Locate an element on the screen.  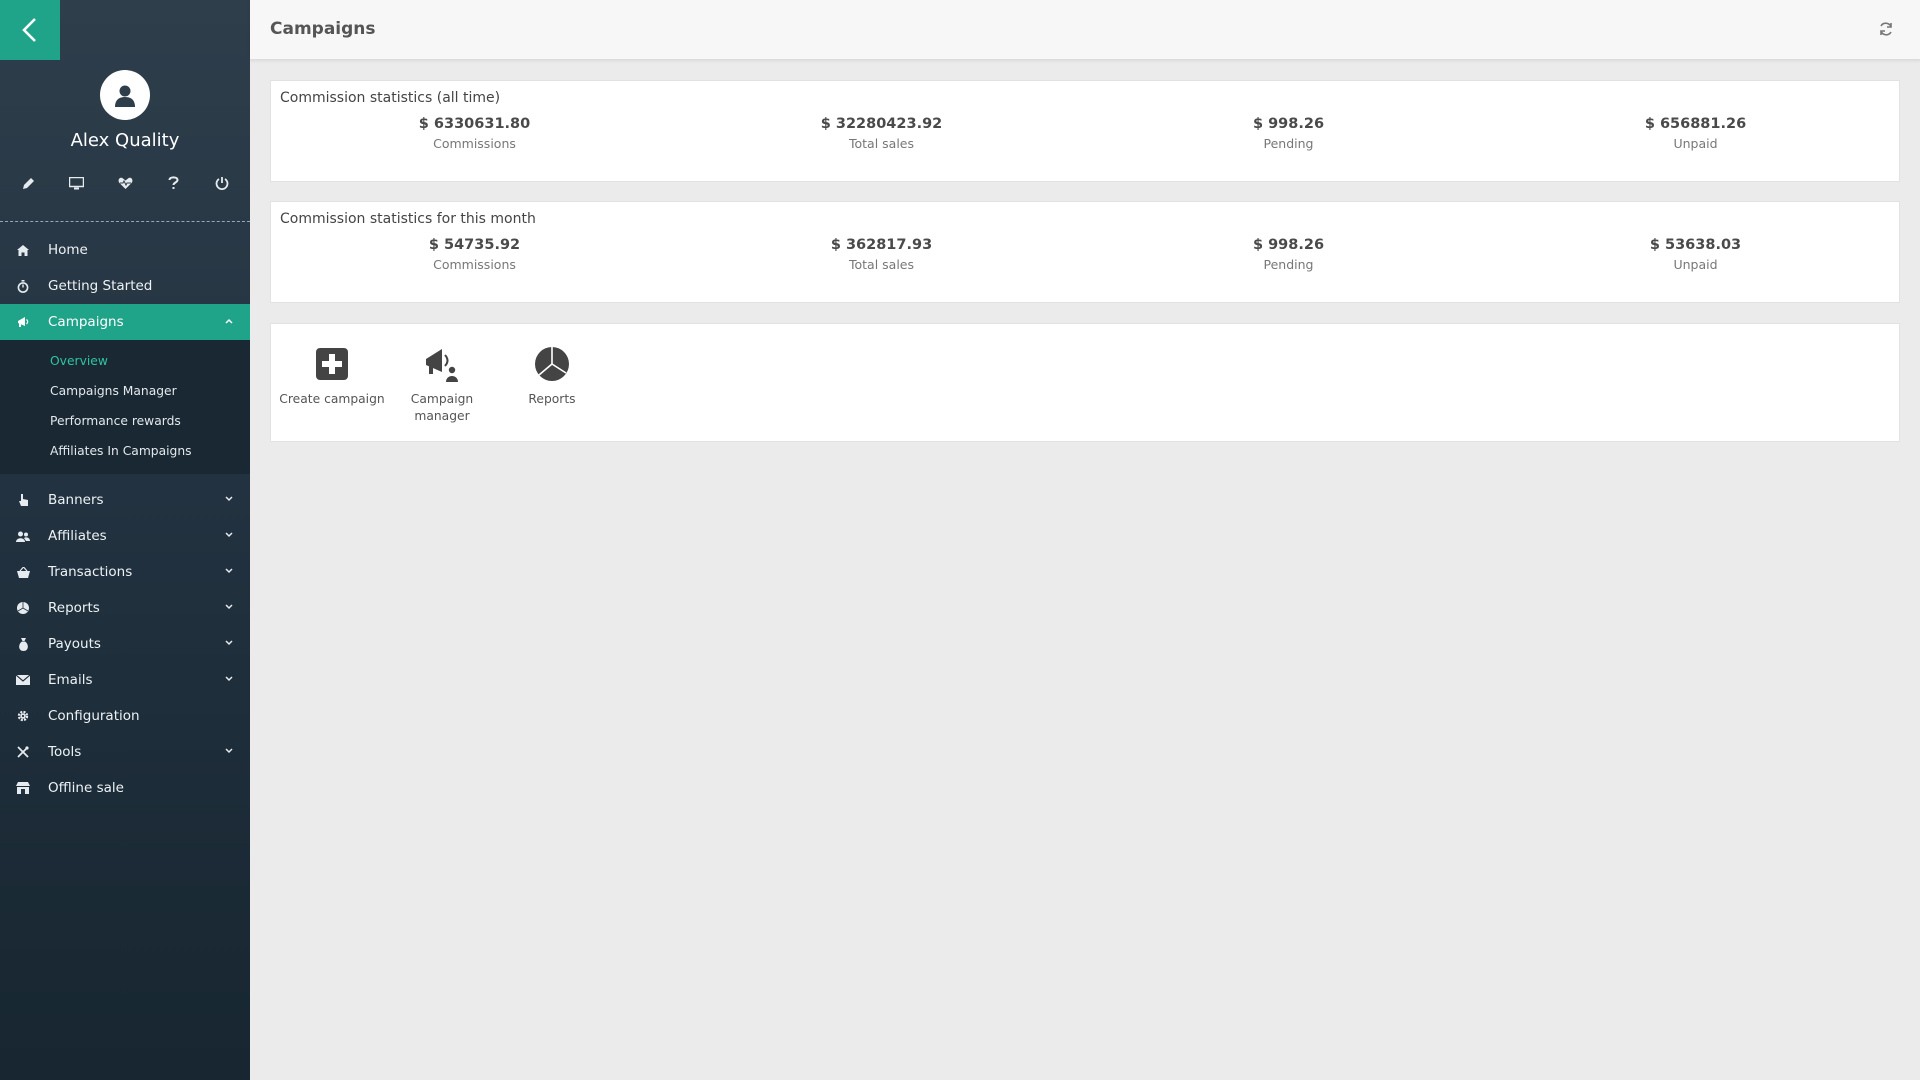
sidebar-item-label: Offline sale is located at coordinates (86, 788).